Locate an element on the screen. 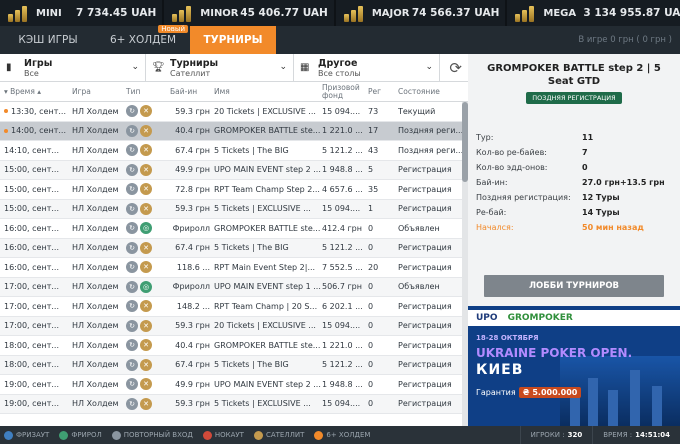 This screenshot has width=680, height=444. info-row: Поздняя регистрация: 12 Туры is located at coordinates (574, 197).